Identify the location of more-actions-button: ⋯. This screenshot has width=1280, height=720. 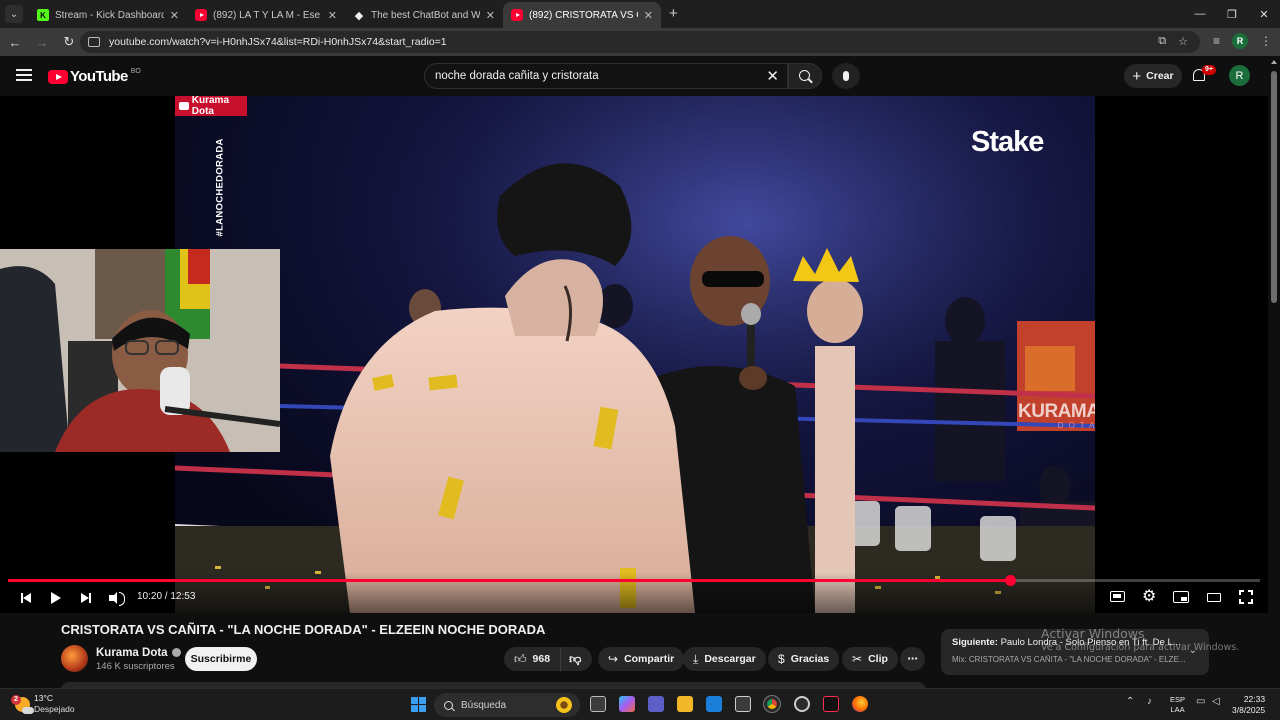
(912, 659).